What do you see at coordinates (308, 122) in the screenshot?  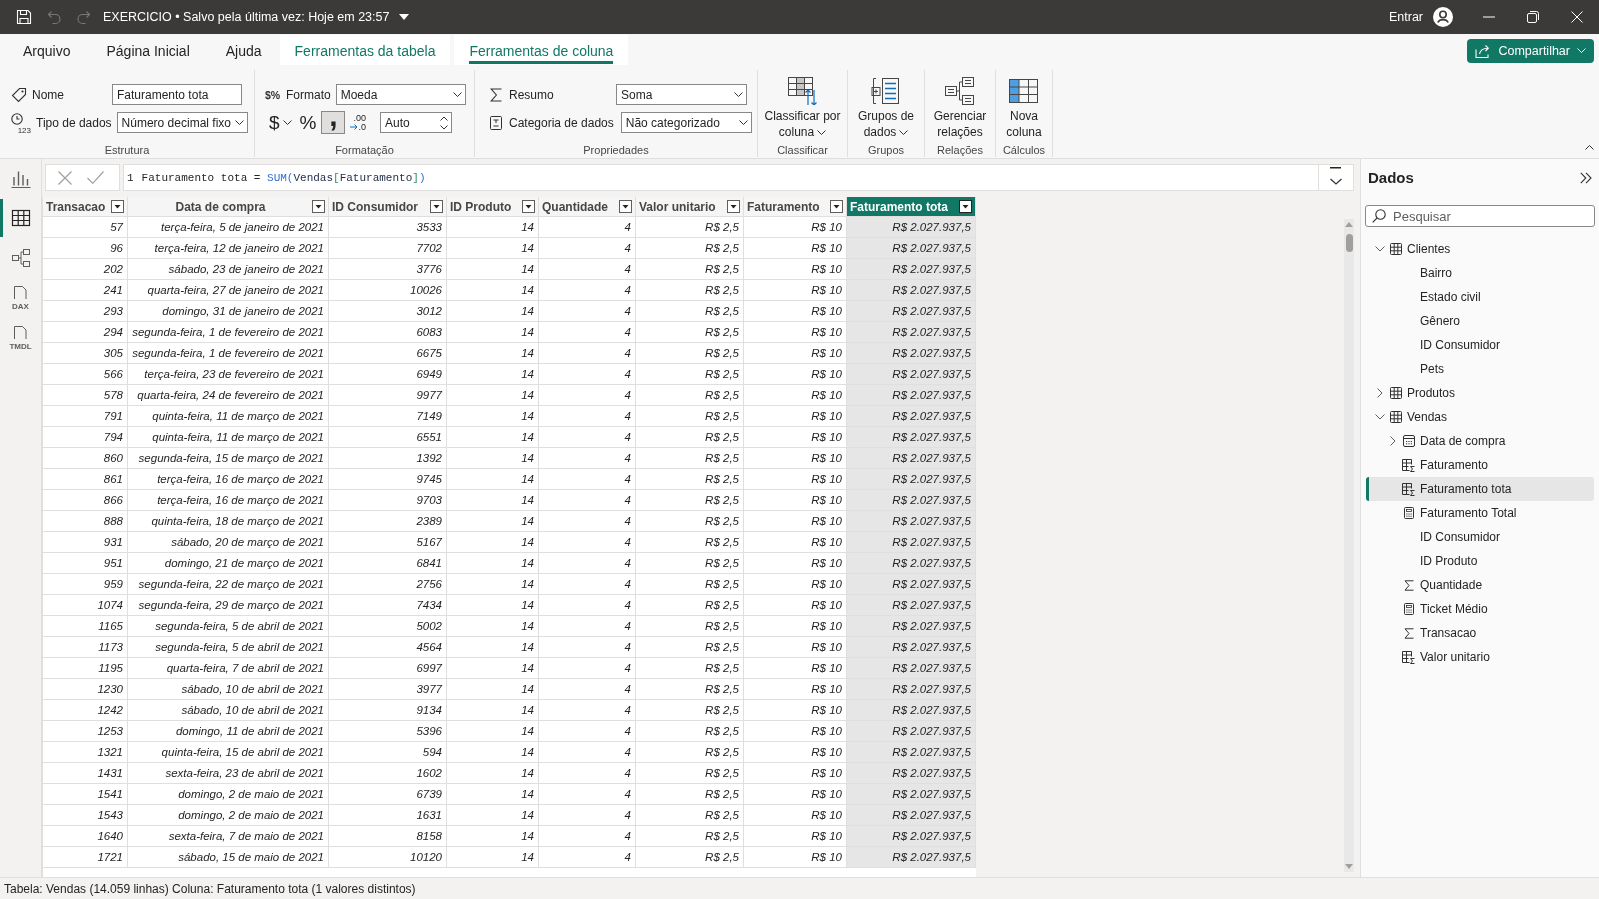 I see `percent-format-button: %` at bounding box center [308, 122].